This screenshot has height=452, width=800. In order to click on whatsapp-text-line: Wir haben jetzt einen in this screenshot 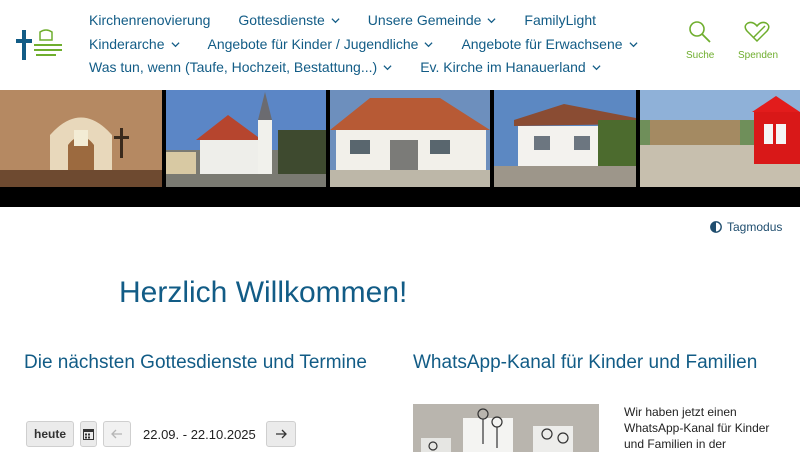, I will do `click(680, 412)`.